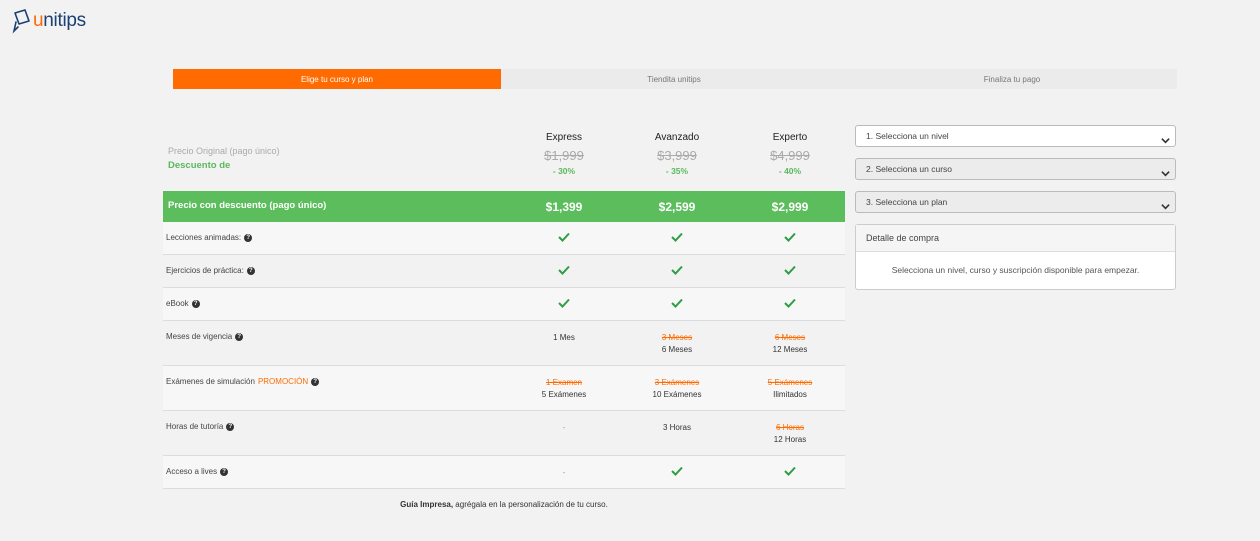 The width and height of the screenshot is (1260, 541). I want to click on cell-value: 1 Mes, so click(564, 337).